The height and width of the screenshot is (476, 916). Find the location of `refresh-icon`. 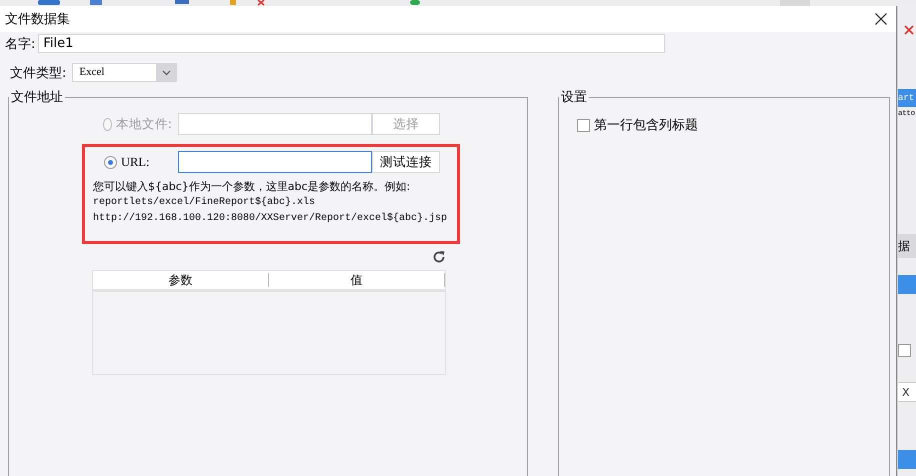

refresh-icon is located at coordinates (439, 257).